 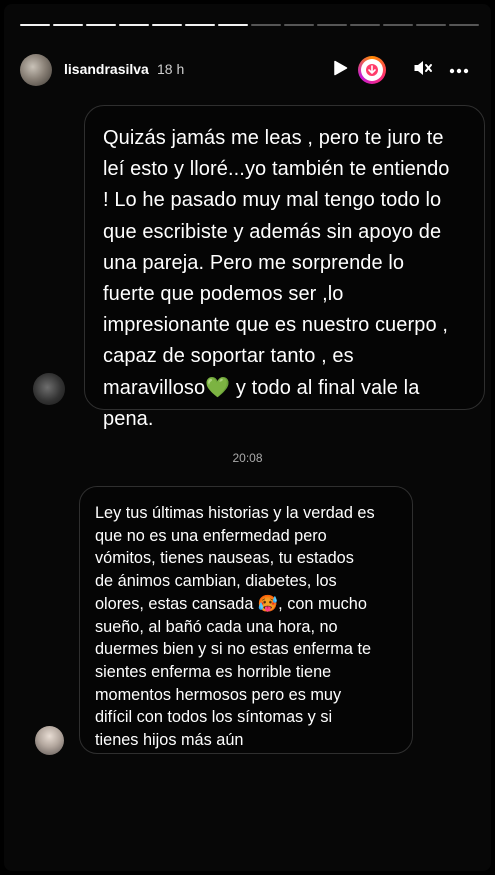 What do you see at coordinates (216, 581) in the screenshot?
I see `message-line: de ánimos cambian, diabetes, los` at bounding box center [216, 581].